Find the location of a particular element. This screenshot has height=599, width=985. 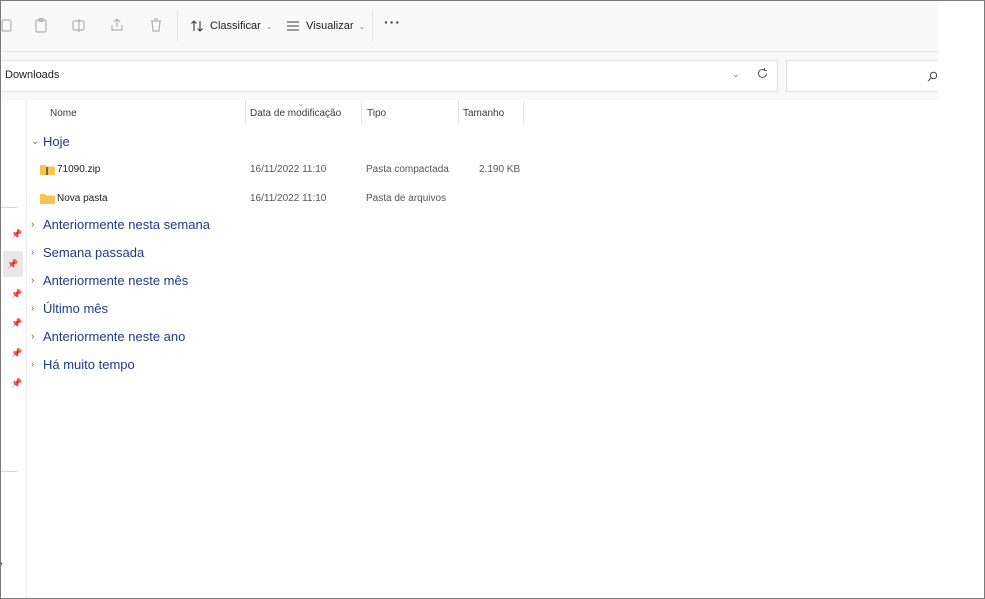

view-button: Visualizar ⌄ is located at coordinates (325, 26).